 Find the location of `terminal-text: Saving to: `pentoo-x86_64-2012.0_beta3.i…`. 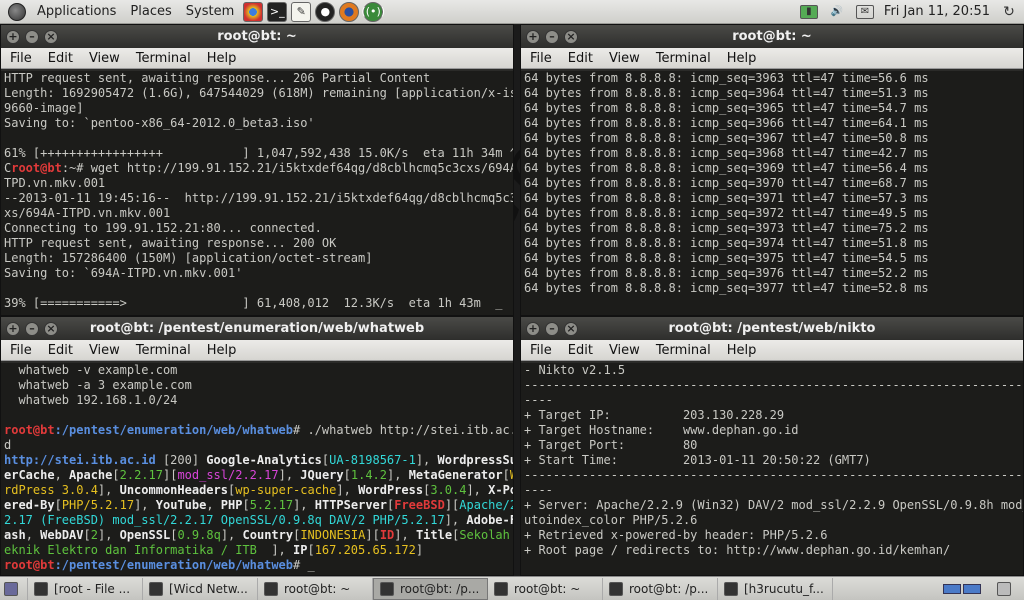

terminal-text: Saving to: `pentoo-x86_64-2012.0_beta3.i… is located at coordinates (159, 123).